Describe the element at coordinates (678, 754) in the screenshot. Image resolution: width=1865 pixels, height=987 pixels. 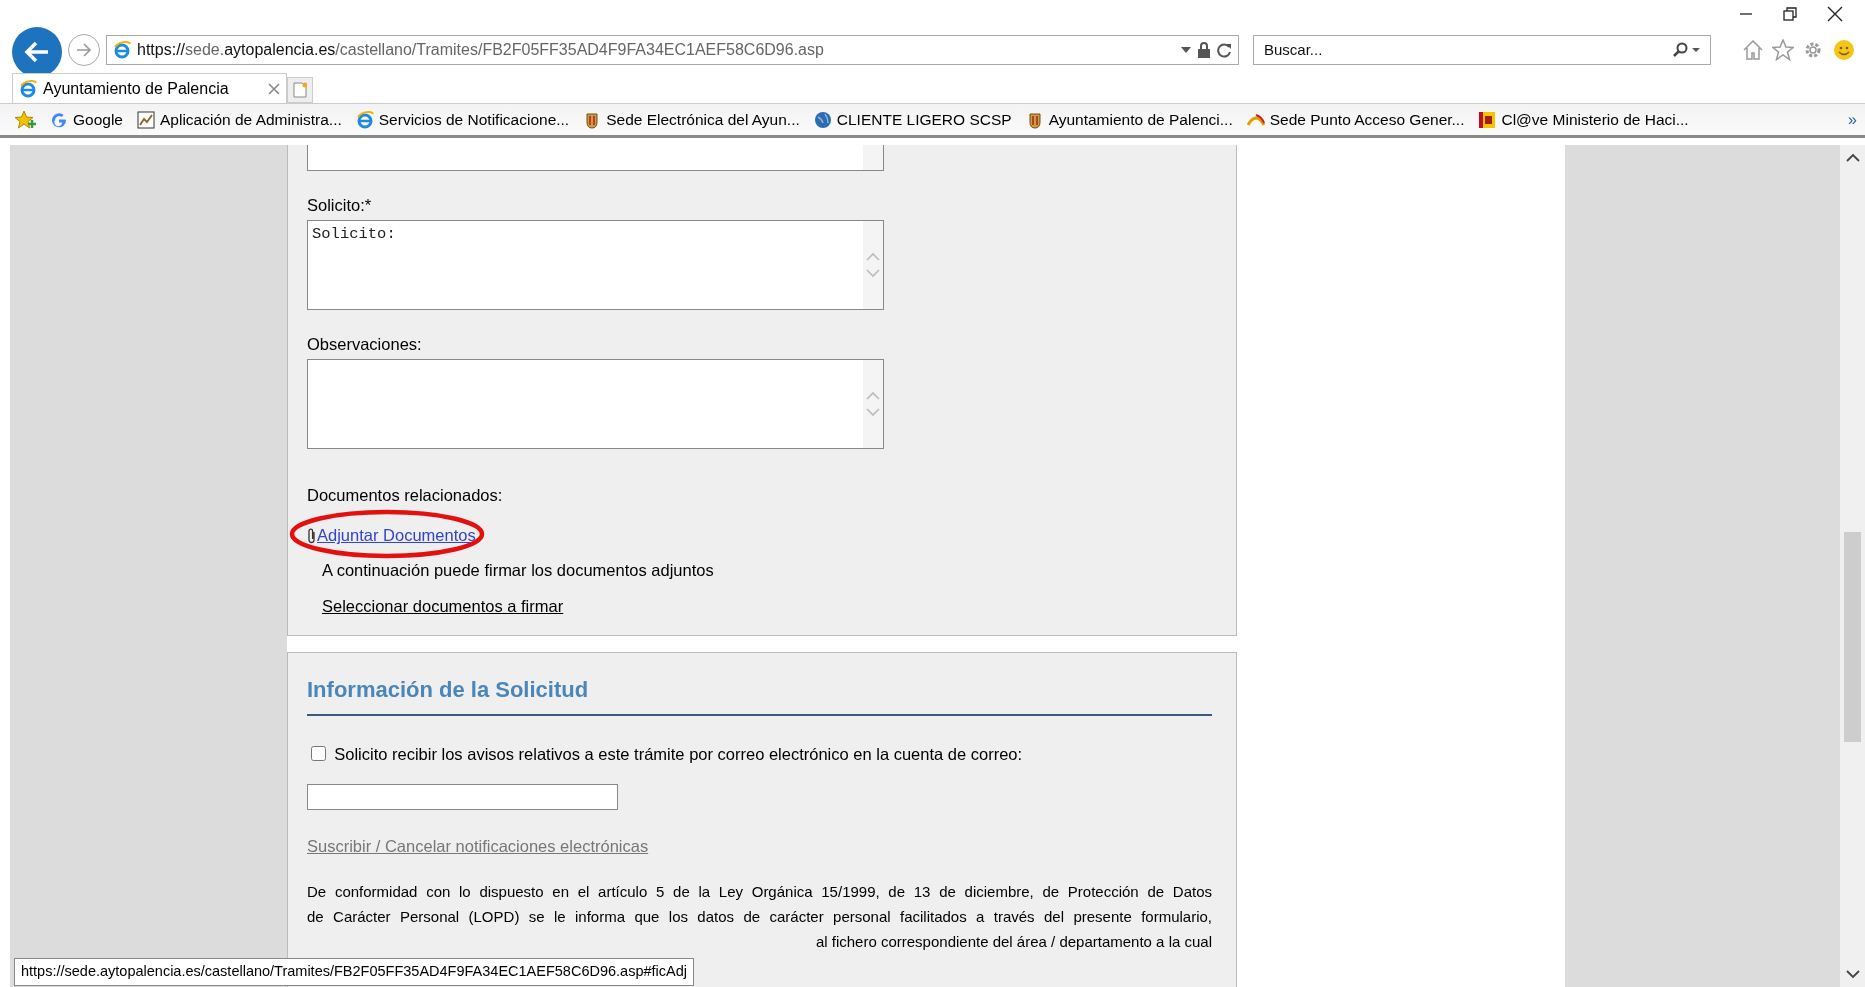
I see `checkbox-label: Solicito recibir los avisos relativos a este trámite por correo electrónico en la cuenta de correo:` at that location.